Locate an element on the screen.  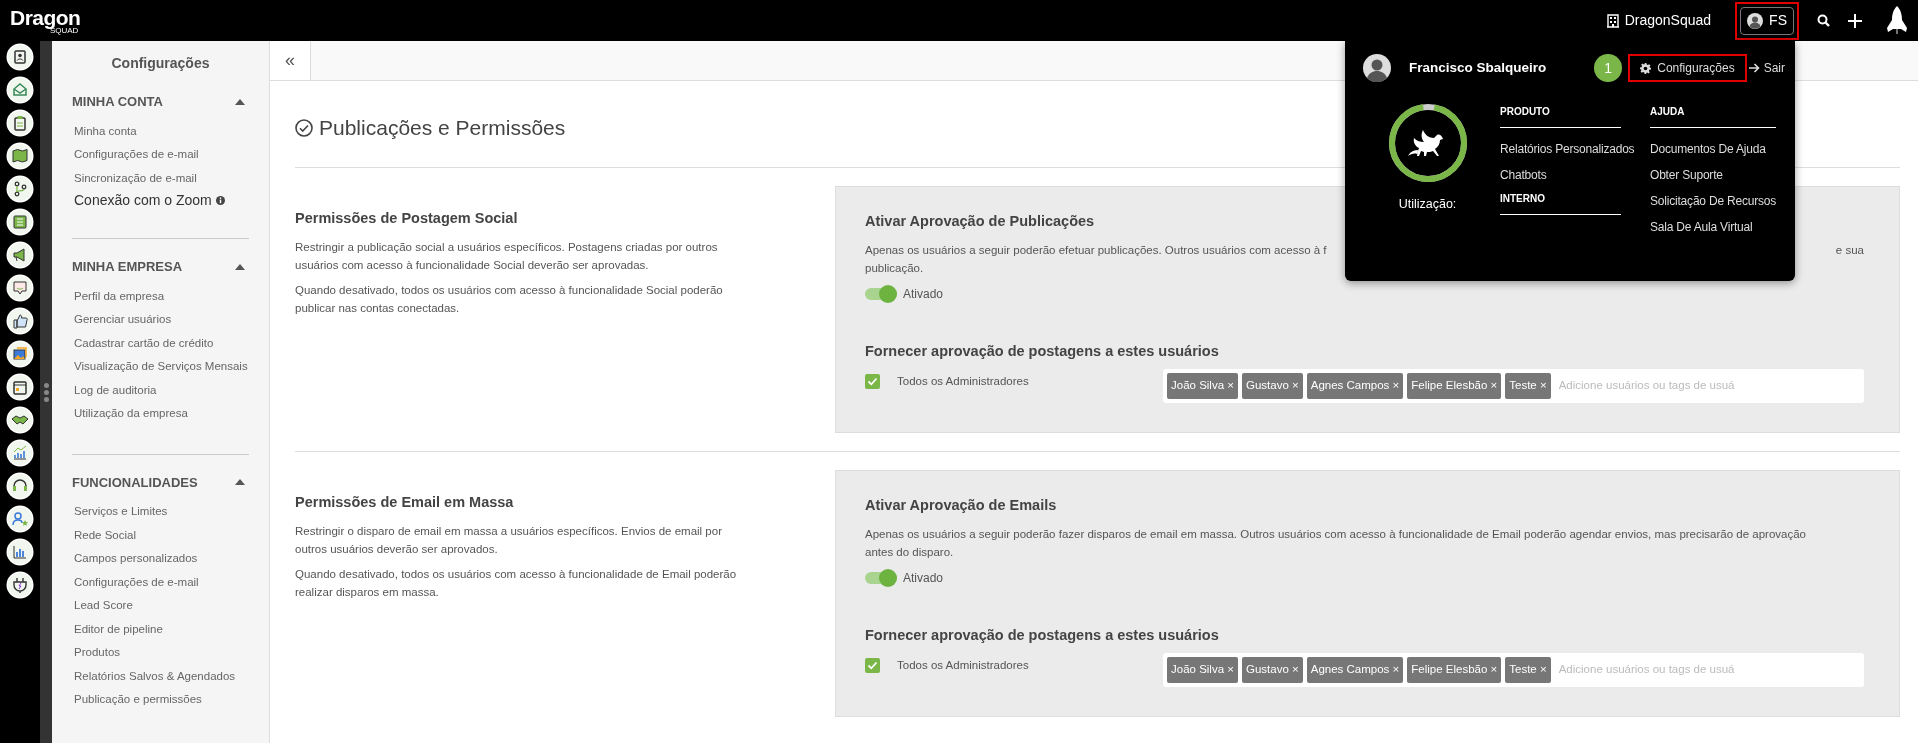
sidebar-link: Utilização da empresa is located at coordinates (161, 414).